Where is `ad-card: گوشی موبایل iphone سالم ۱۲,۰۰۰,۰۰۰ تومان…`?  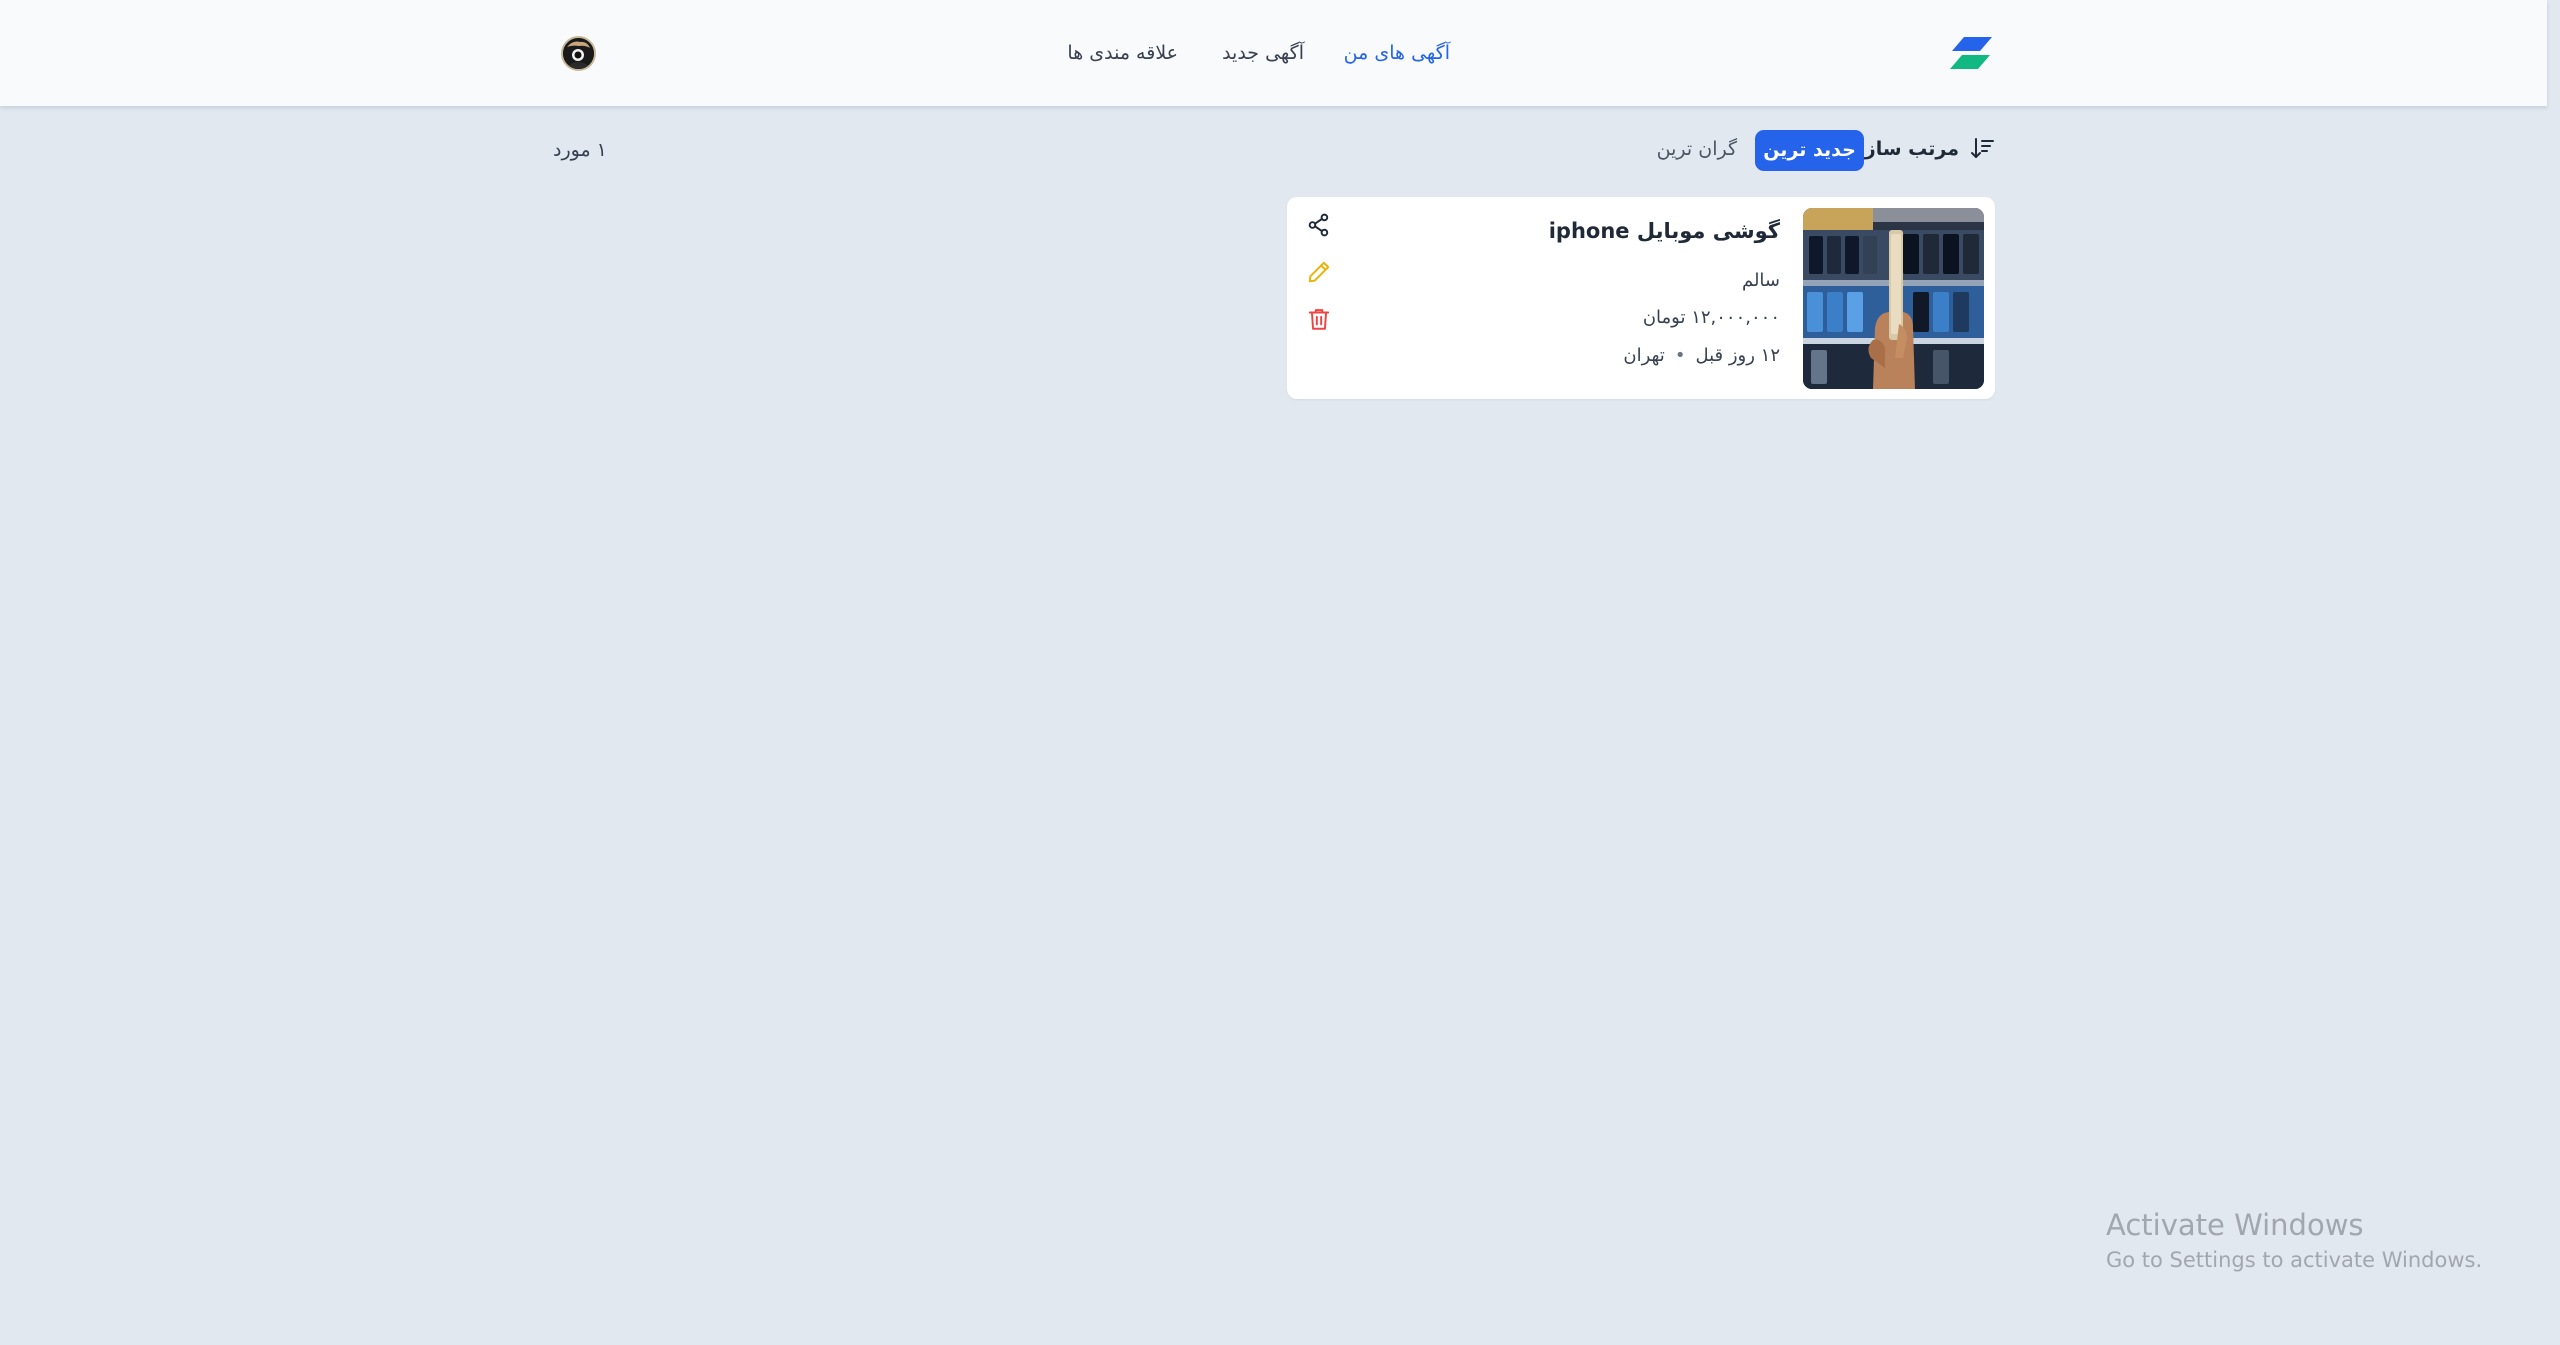
ad-card: گوشی موبایل iphone سالم ۱۲,۰۰۰,۰۰۰ تومان… is located at coordinates (1641, 298).